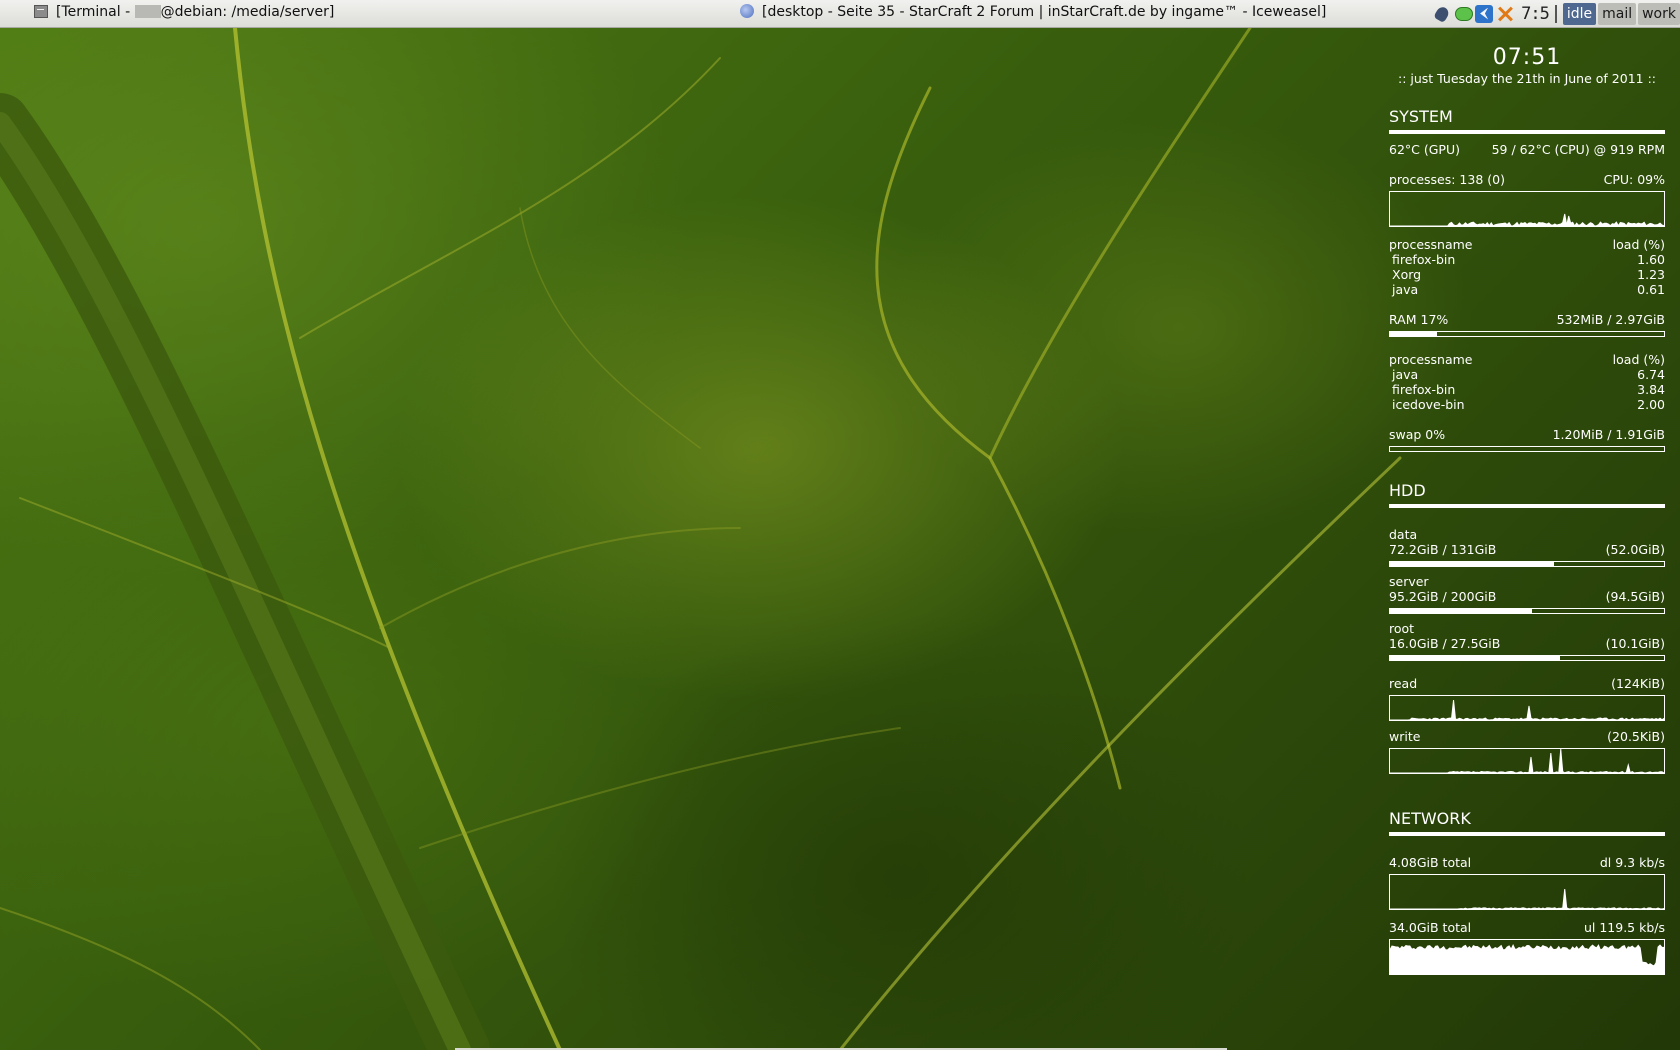 Image resolution: width=1680 pixels, height=1050 pixels. Describe the element at coordinates (1635, 643) in the screenshot. I see `disk-free: (10.1GiB)` at that location.